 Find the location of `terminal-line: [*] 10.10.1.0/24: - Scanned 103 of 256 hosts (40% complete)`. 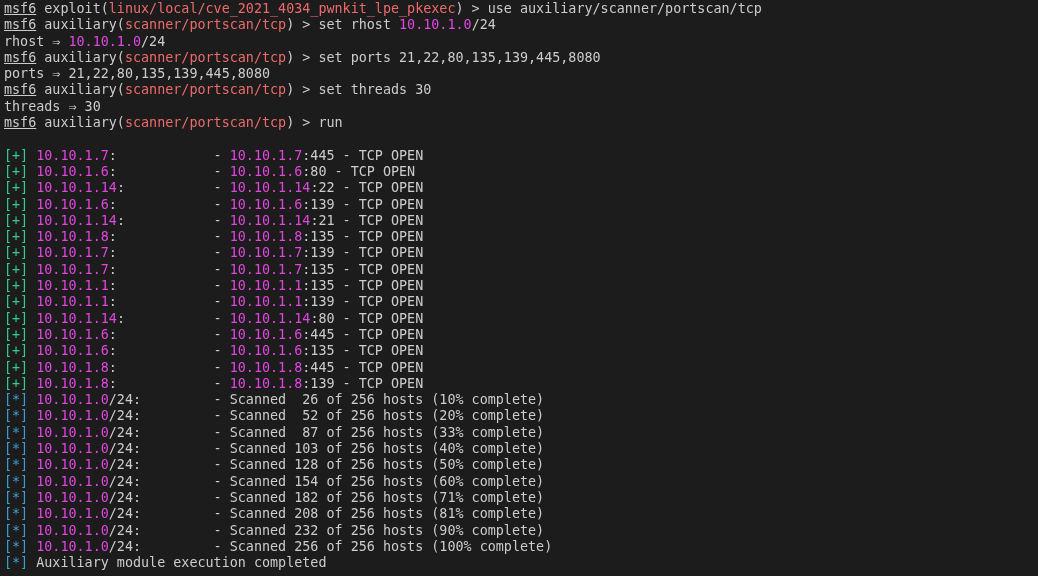

terminal-line: [*] 10.10.1.0/24: - Scanned 103 of 256 hosts (40% complete) is located at coordinates (274, 449).